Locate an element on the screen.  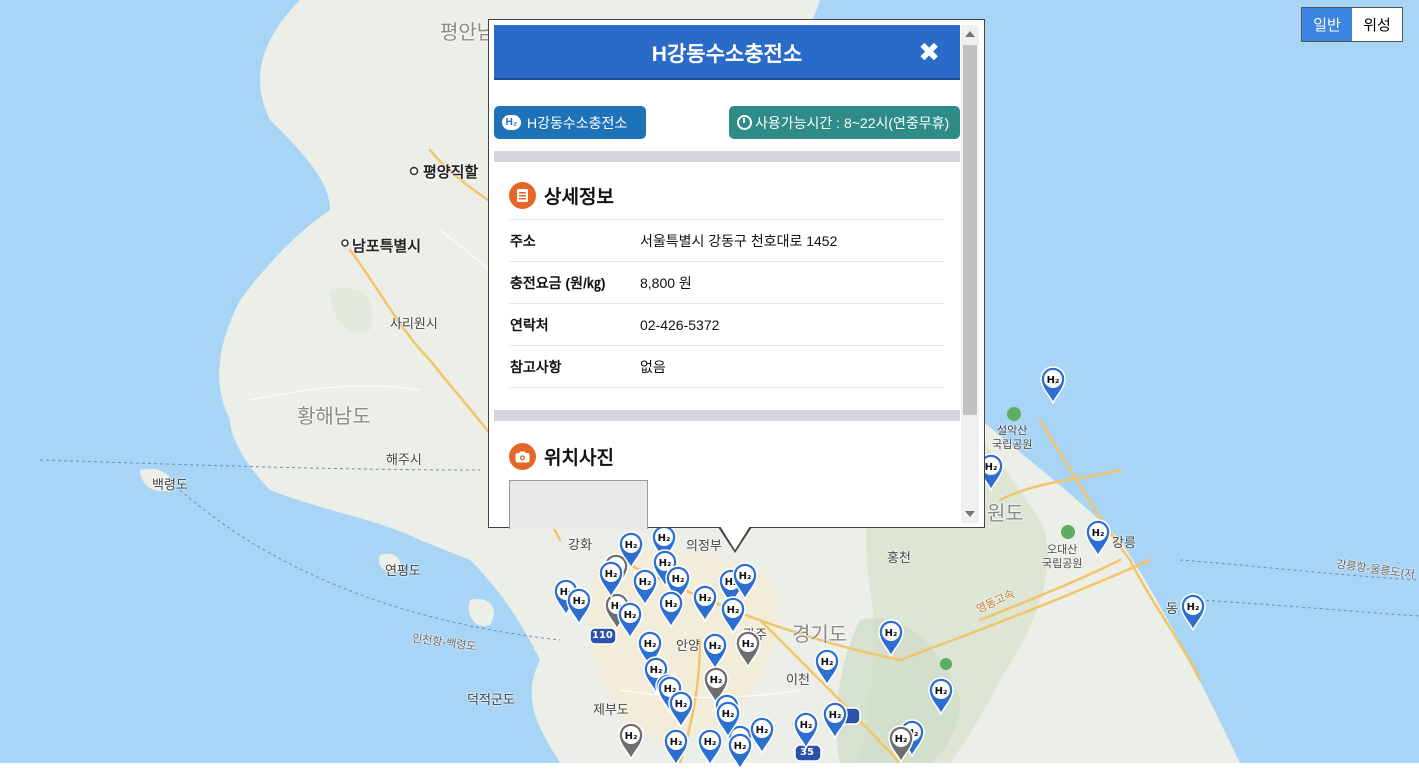
clock-icon is located at coordinates (744, 122).